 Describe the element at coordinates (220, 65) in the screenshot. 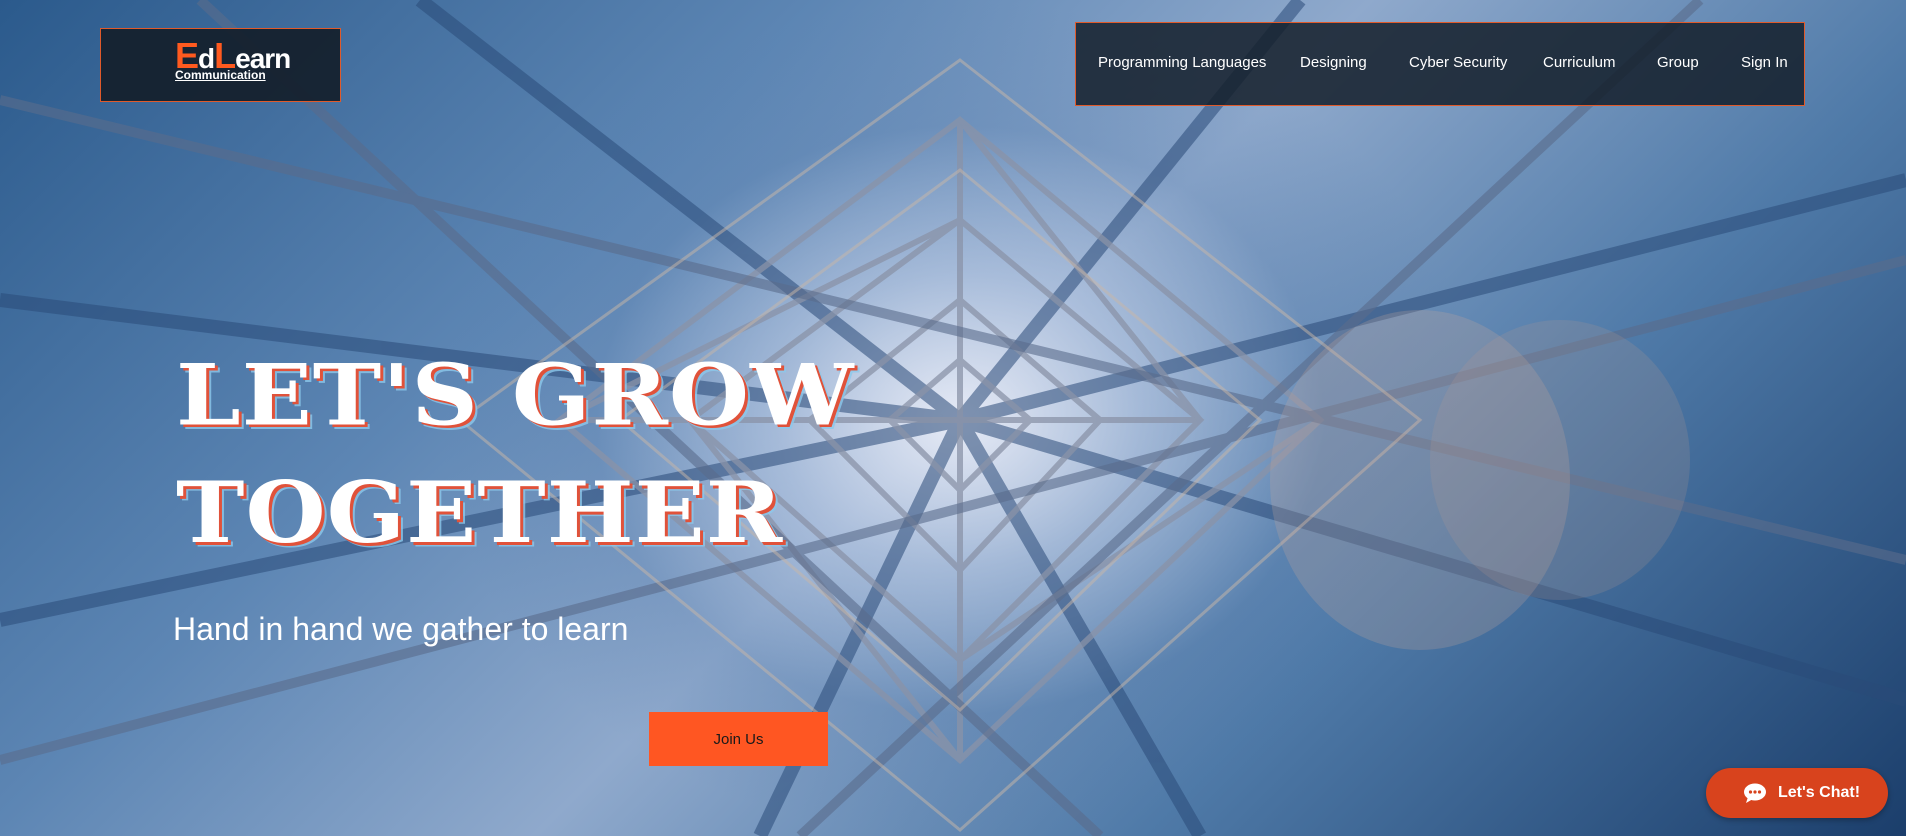

I see `logo: EdLearn Communication` at that location.